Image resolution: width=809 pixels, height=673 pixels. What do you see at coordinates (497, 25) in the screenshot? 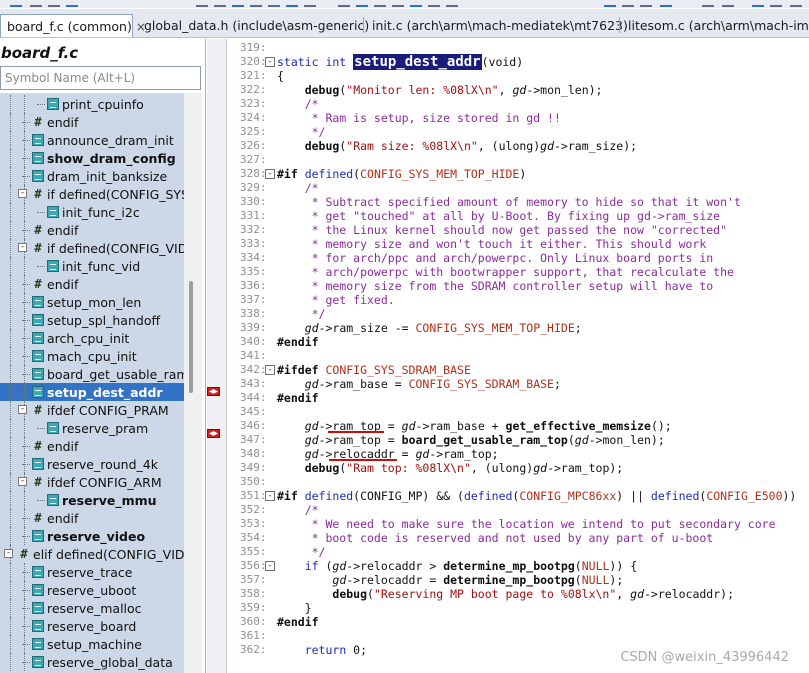
I see `tab-2: init.c (arch\arm\mach-mediatek\mt7623)` at bounding box center [497, 25].